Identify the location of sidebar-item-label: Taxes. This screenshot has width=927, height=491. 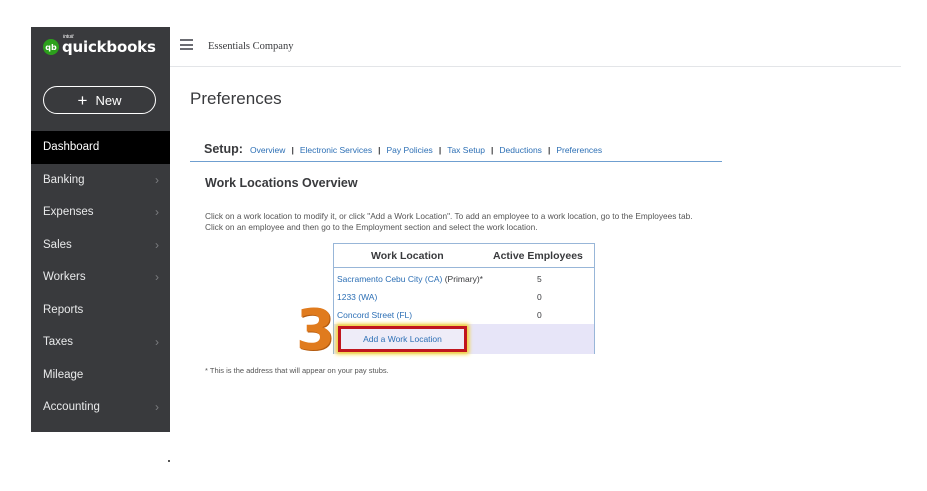
(58, 342).